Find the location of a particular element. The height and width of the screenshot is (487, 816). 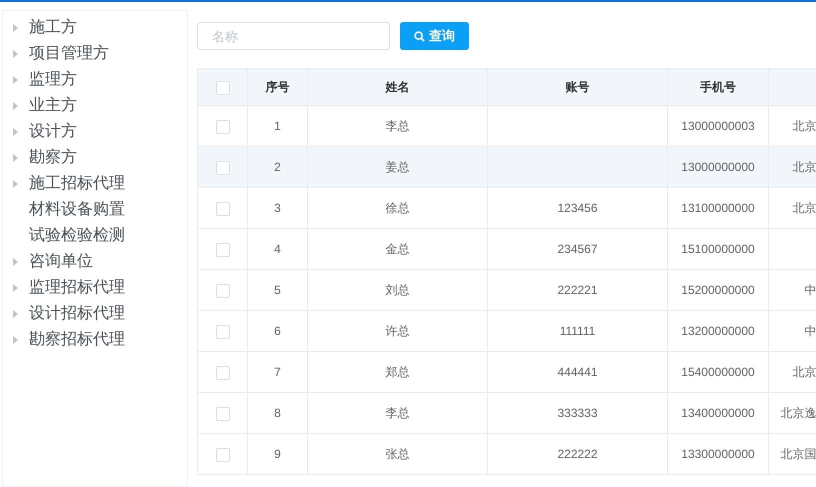

tree-item: 咨询单位 is located at coordinates (61, 262).